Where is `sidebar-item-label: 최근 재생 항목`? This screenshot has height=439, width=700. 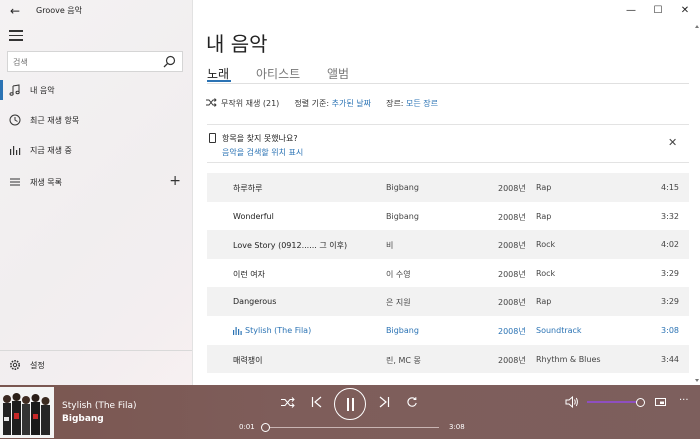
sidebar-item-label: 최근 재생 항목 is located at coordinates (55, 120).